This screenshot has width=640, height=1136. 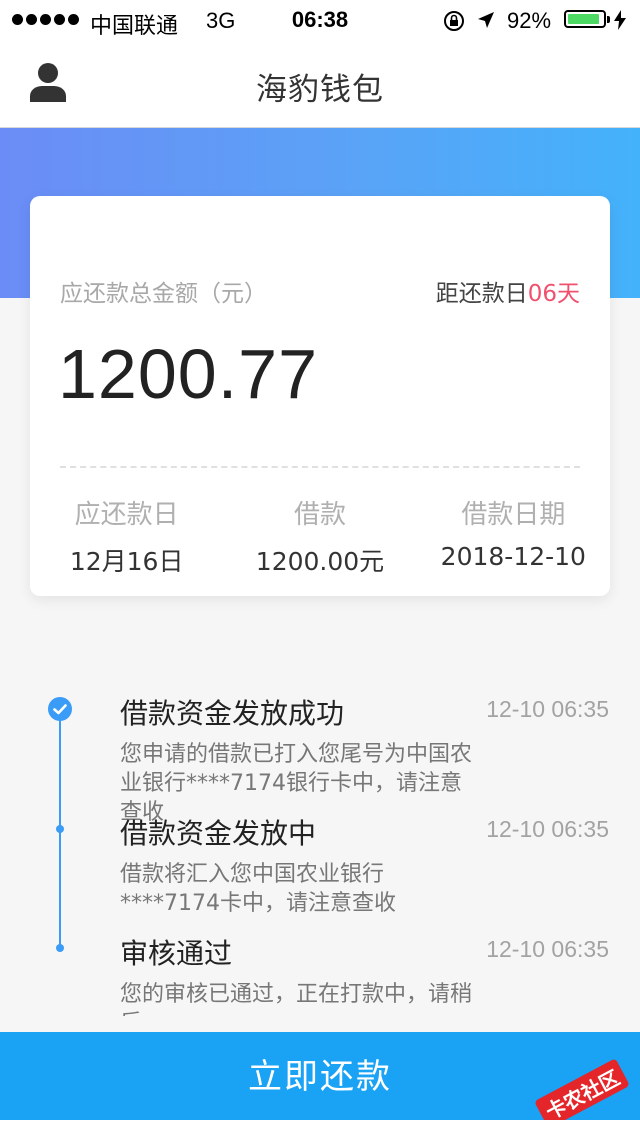 What do you see at coordinates (320, 467) in the screenshot?
I see `dashed-divider` at bounding box center [320, 467].